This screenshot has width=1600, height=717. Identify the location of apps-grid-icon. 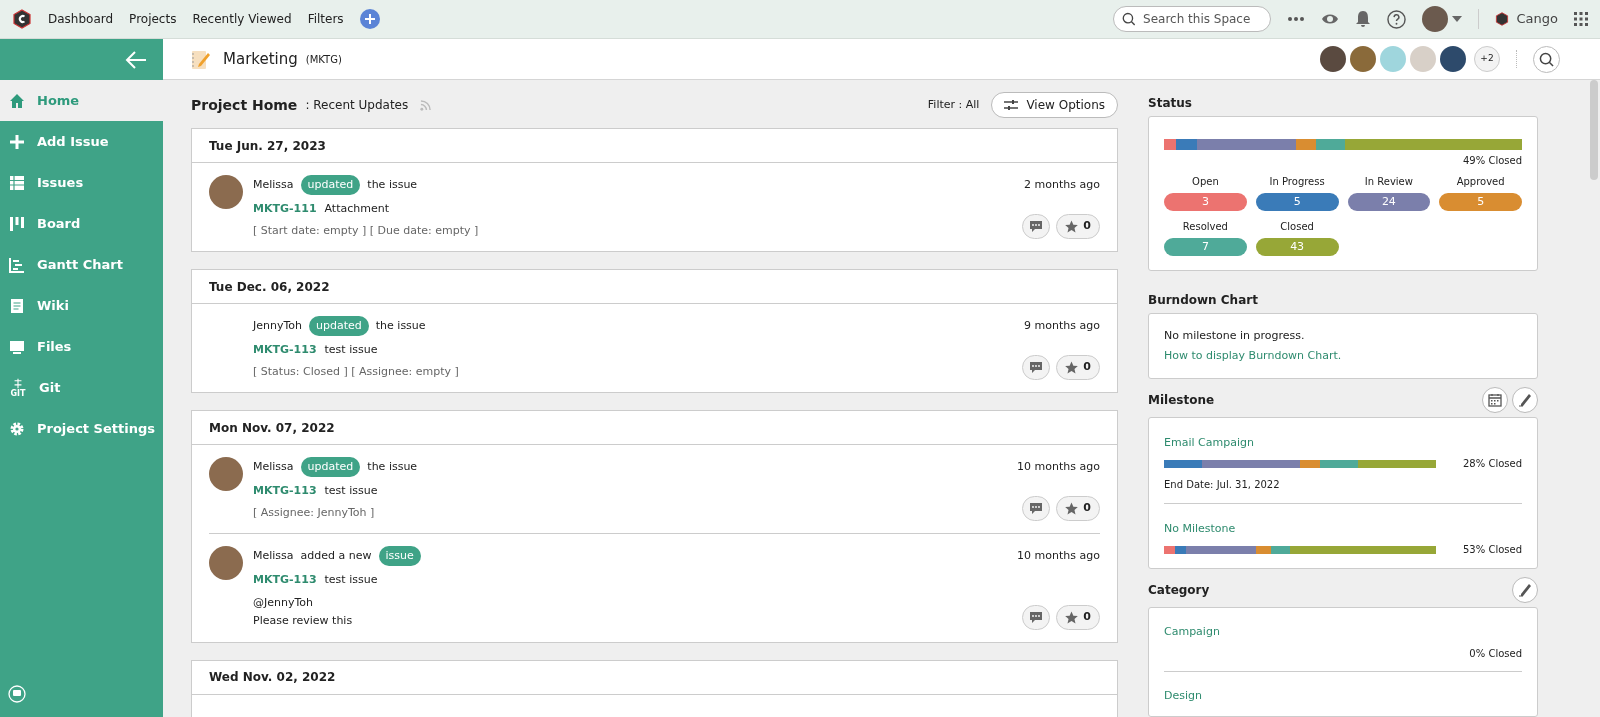
(1581, 19).